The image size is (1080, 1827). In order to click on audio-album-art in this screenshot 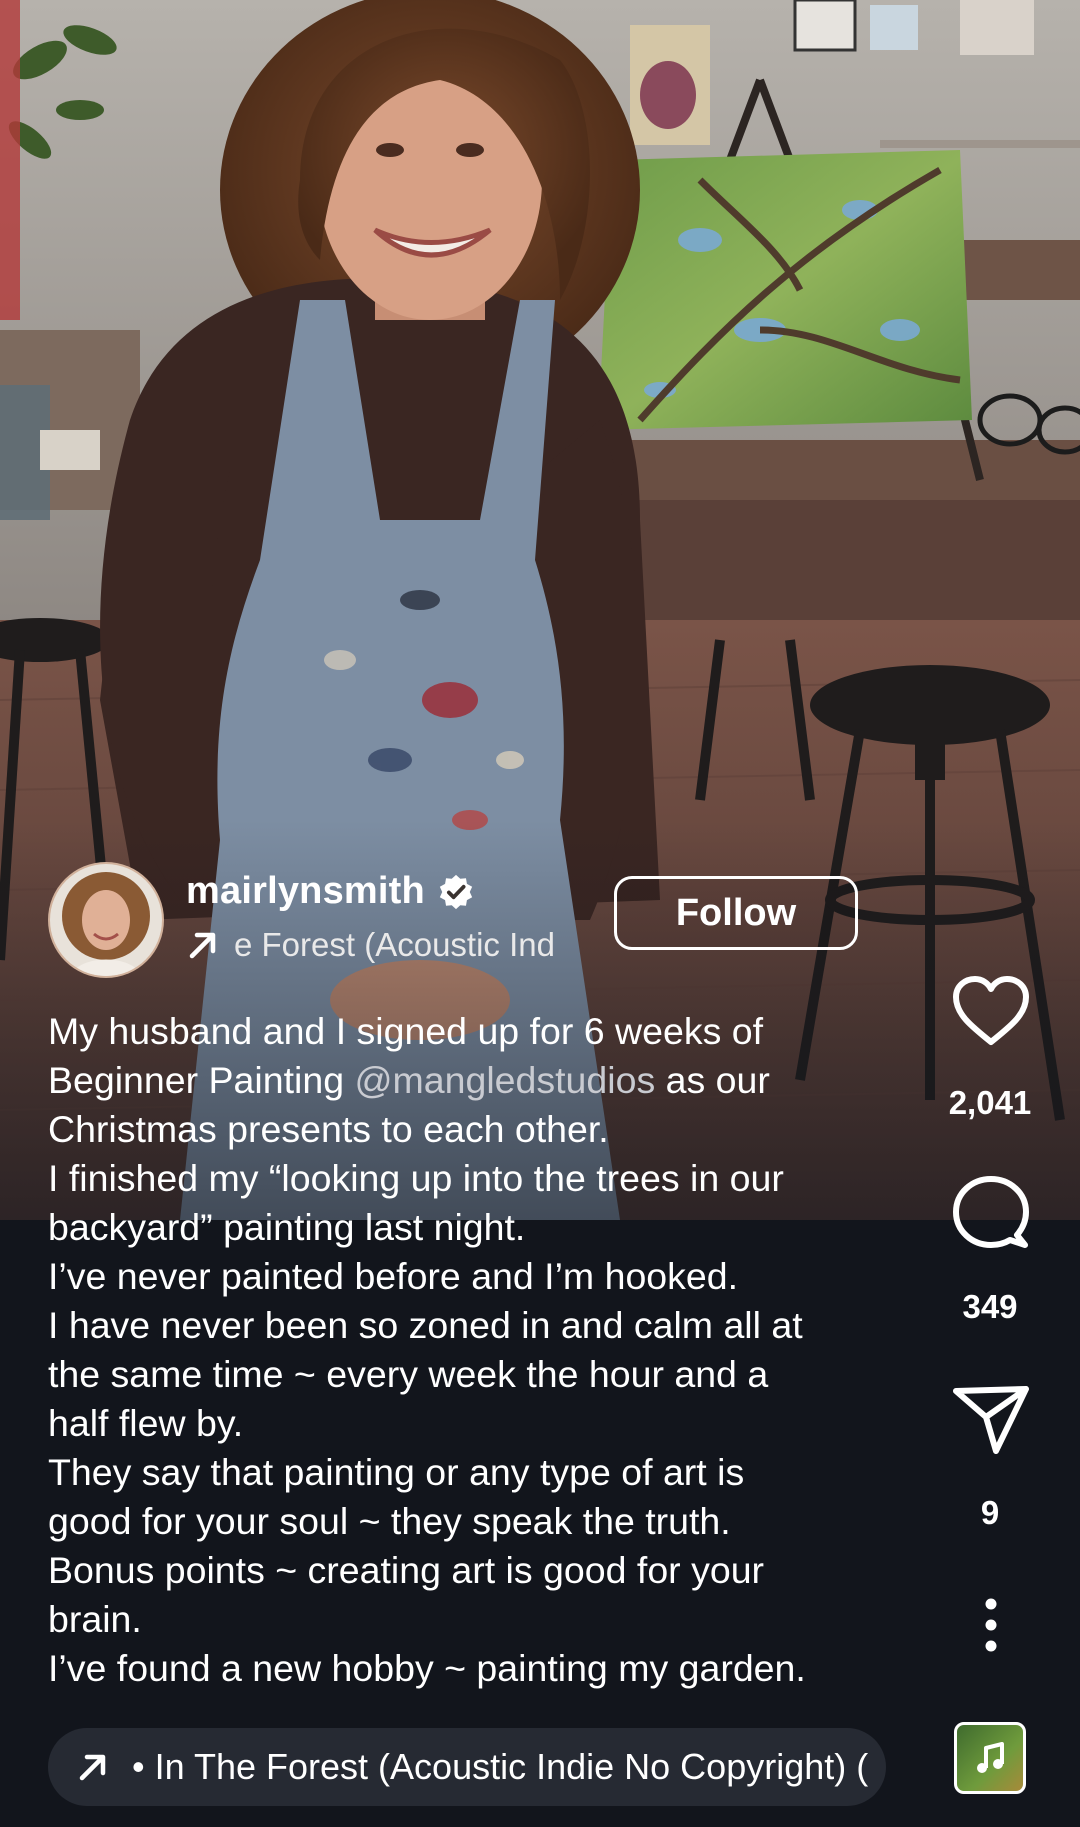, I will do `click(990, 1758)`.